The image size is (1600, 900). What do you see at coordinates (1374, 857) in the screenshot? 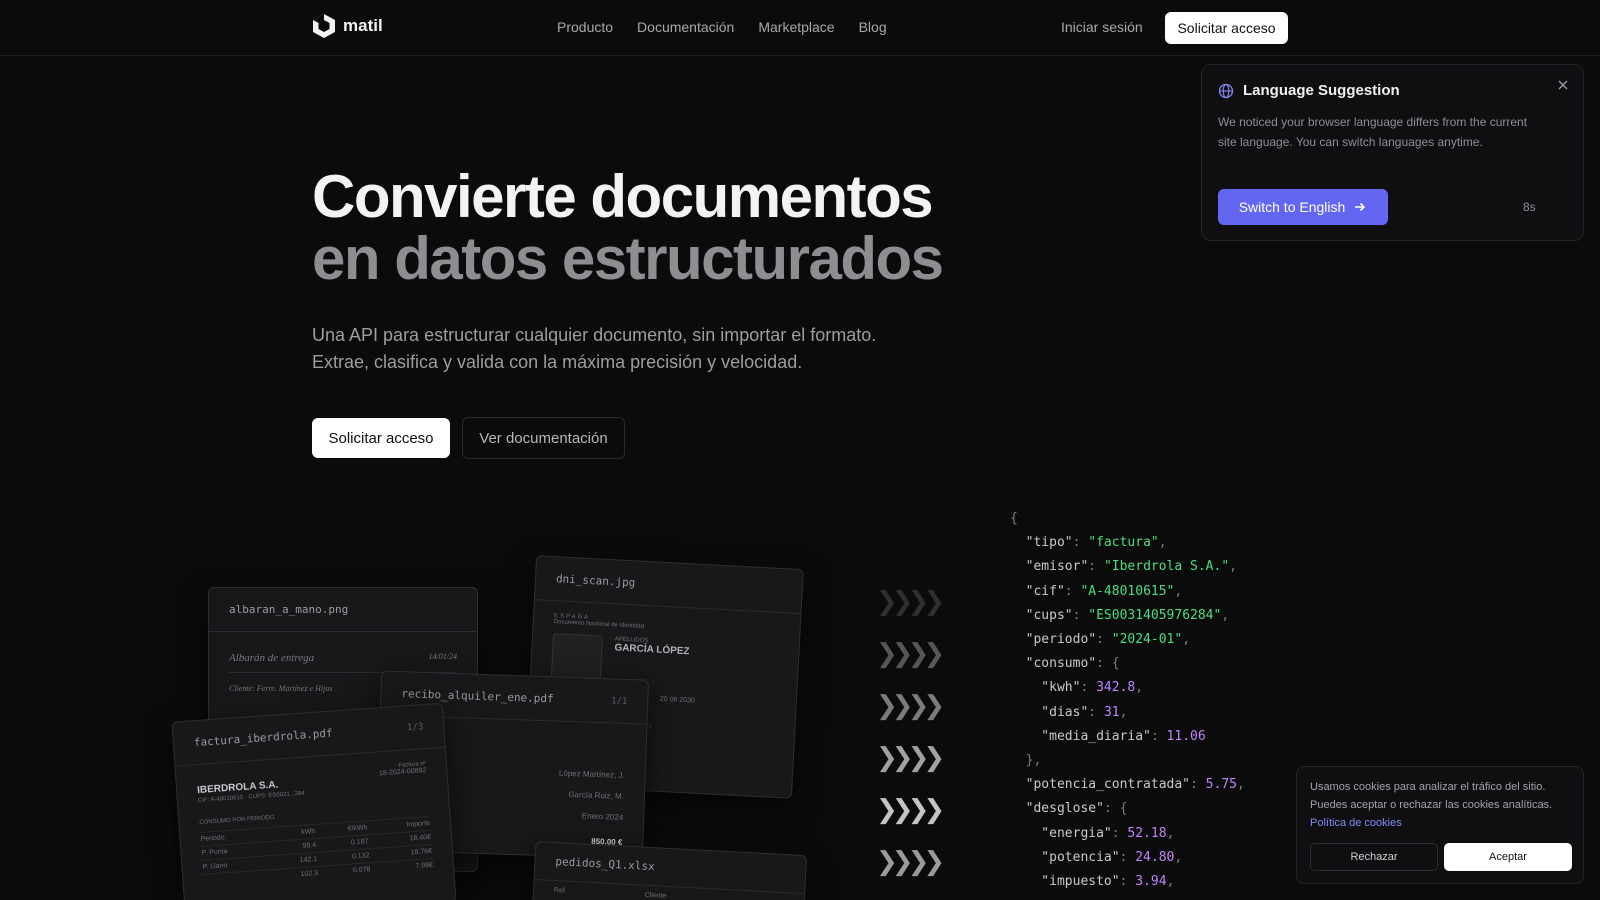
I see `cookie-reject-button: Rechazar` at bounding box center [1374, 857].